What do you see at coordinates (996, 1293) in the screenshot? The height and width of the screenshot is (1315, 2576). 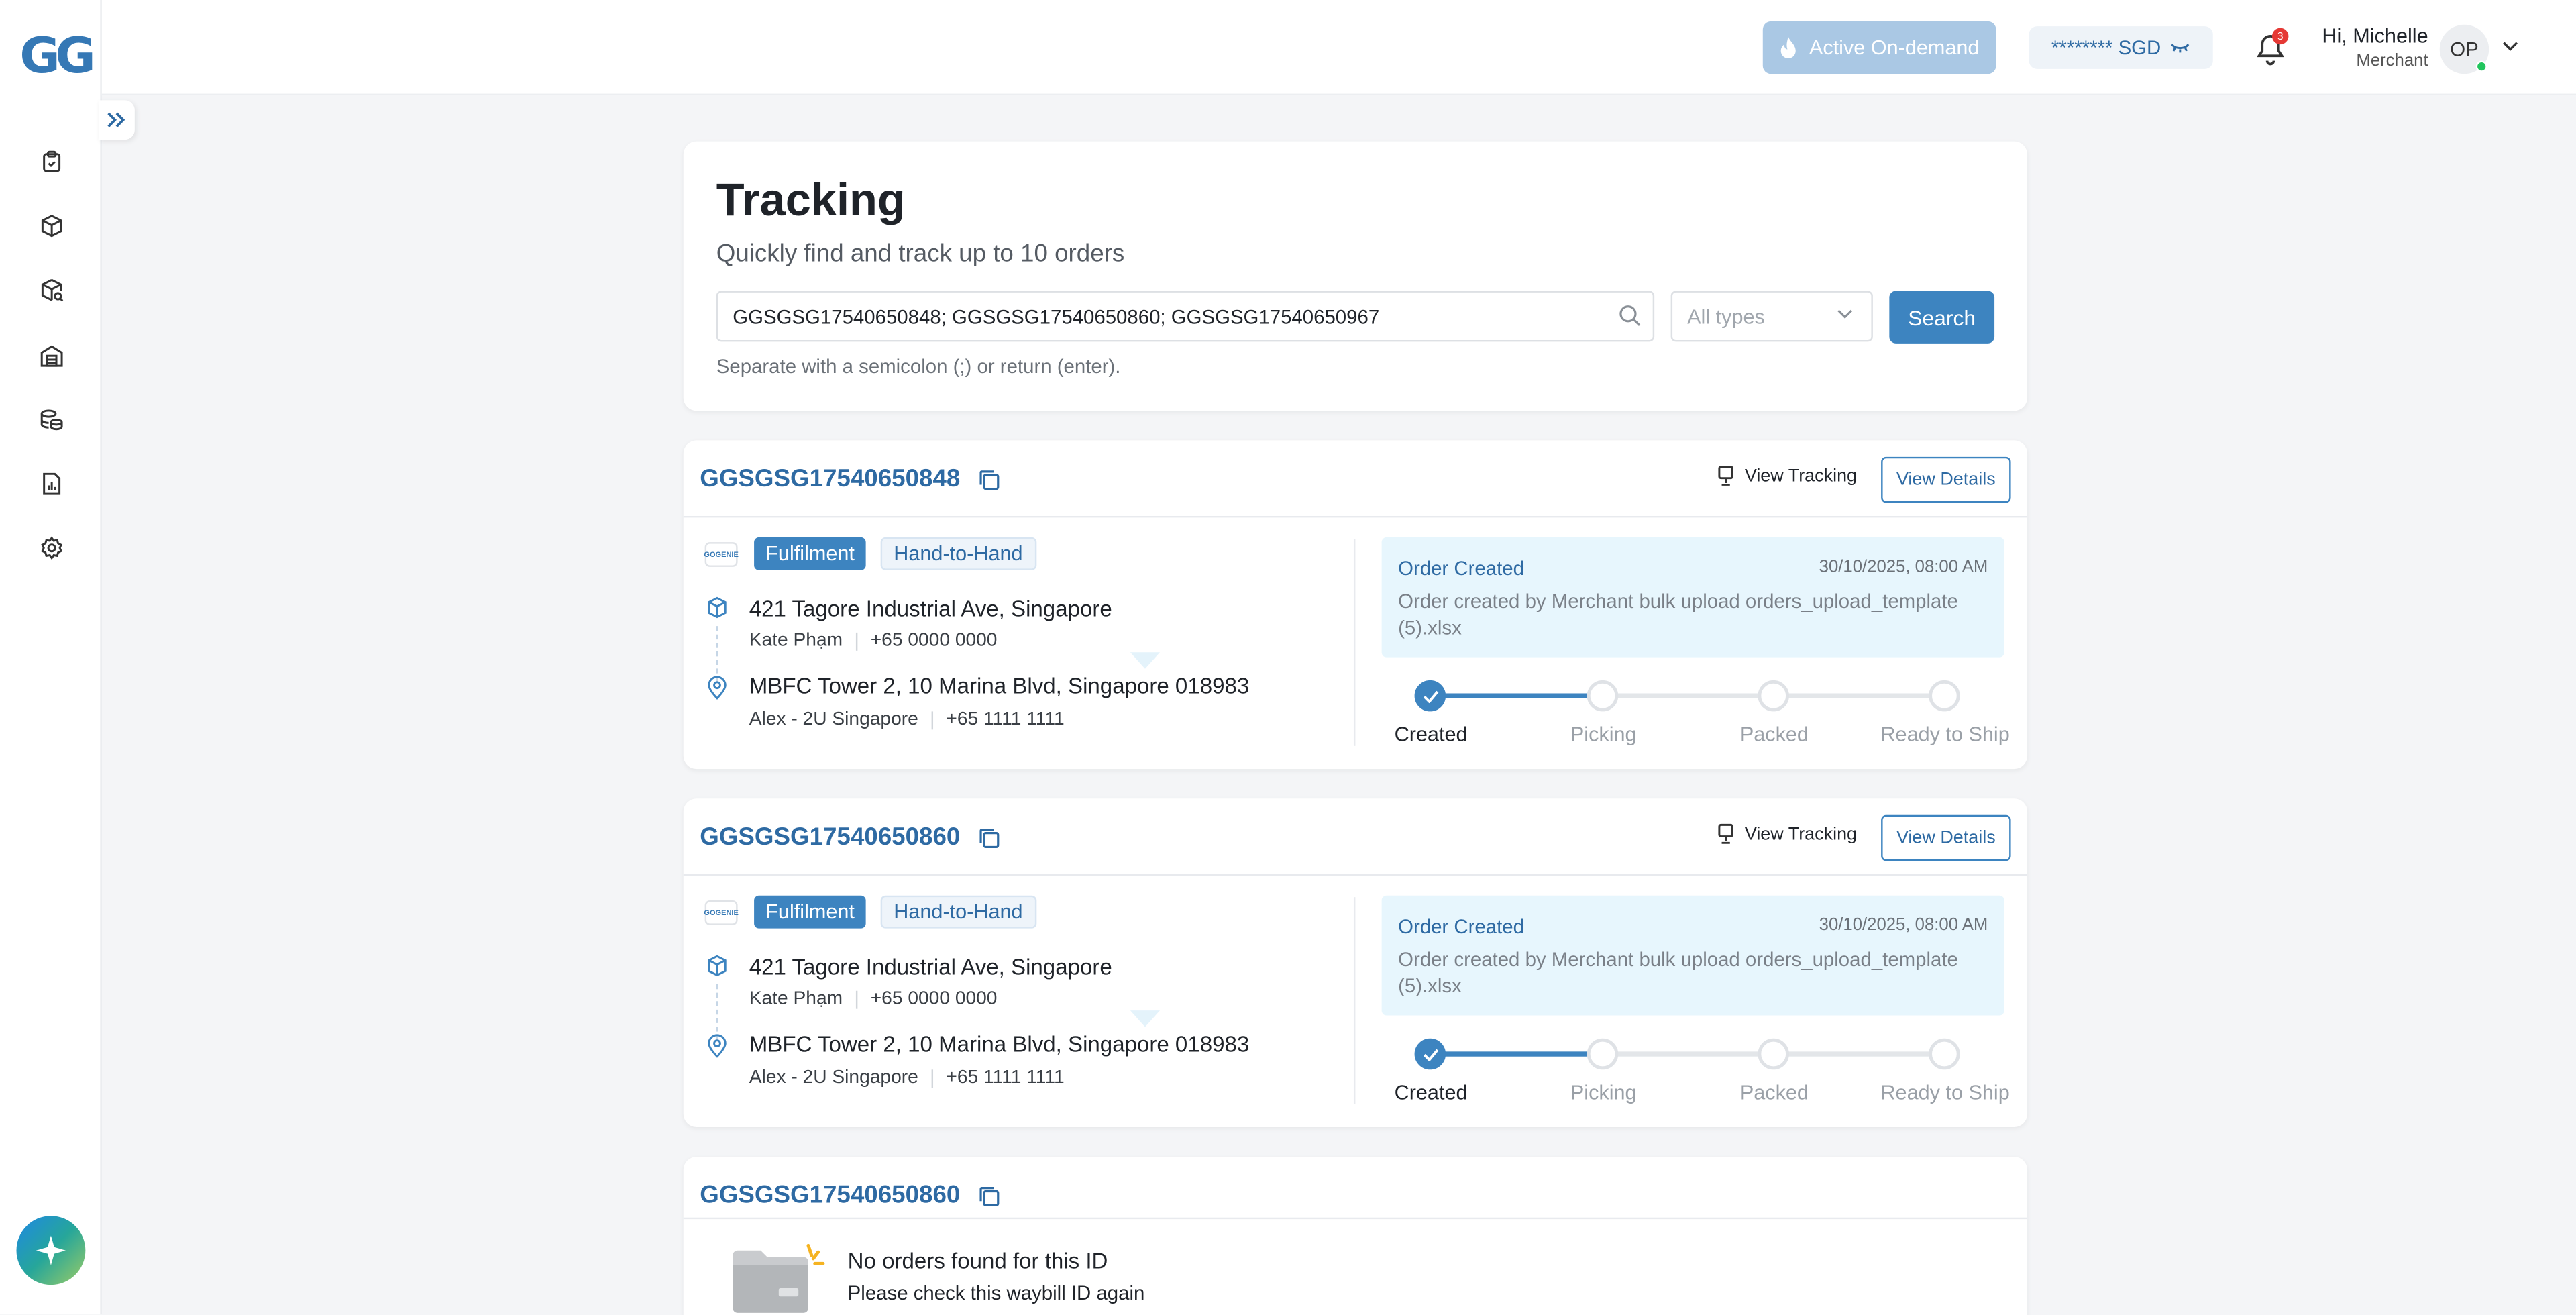 I see `not-found-subtitle: Please check this waybill ID again` at bounding box center [996, 1293].